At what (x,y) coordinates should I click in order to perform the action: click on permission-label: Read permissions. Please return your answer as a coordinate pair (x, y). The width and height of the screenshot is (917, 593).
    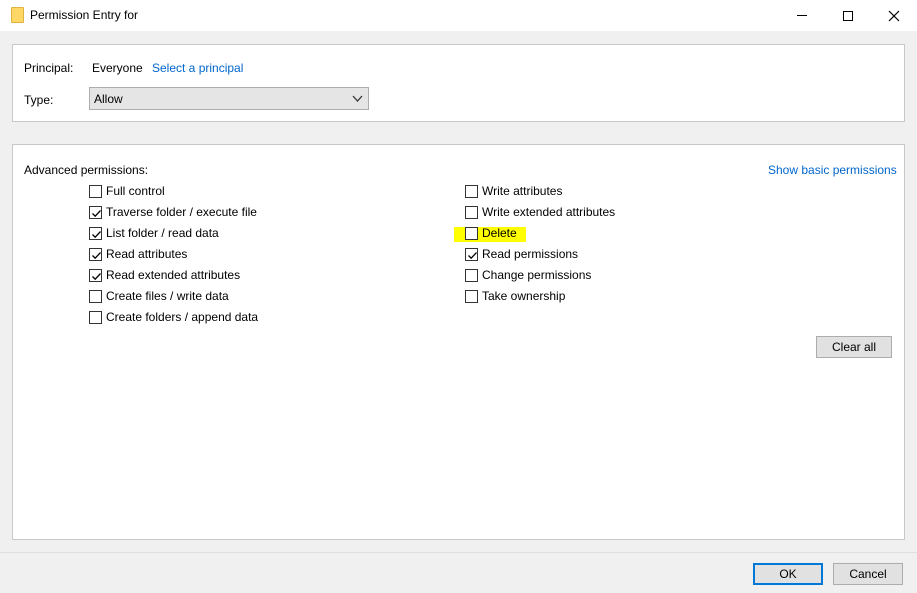
    Looking at the image, I should click on (530, 254).